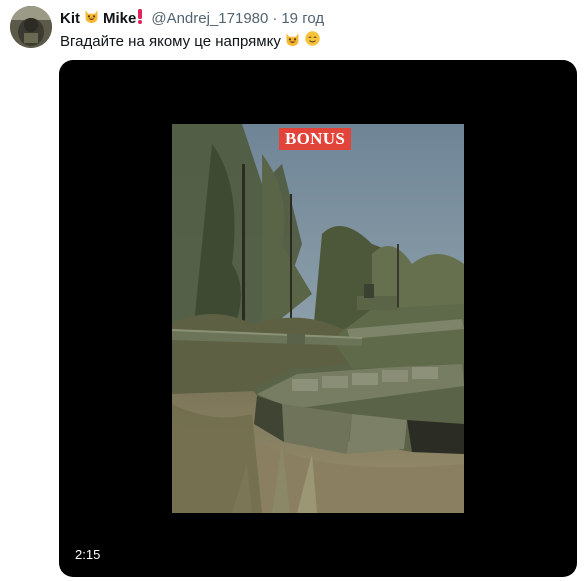 The image size is (586, 581). Describe the element at coordinates (209, 19) in the screenshot. I see `handle: @Andrej_171980` at that location.